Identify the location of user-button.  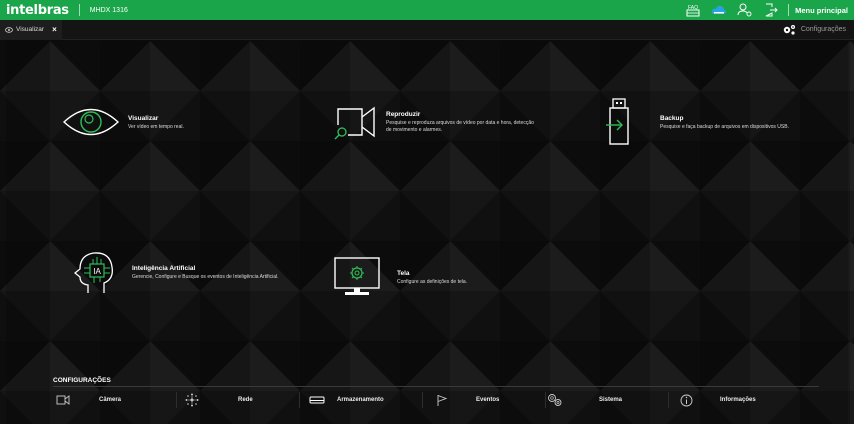
(745, 10).